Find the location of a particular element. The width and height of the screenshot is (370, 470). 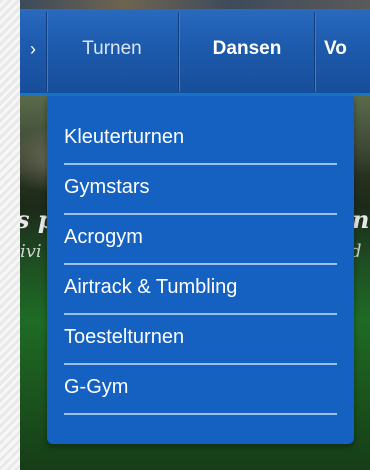

hero-caption-right-1: n is located at coordinates (361, 219).